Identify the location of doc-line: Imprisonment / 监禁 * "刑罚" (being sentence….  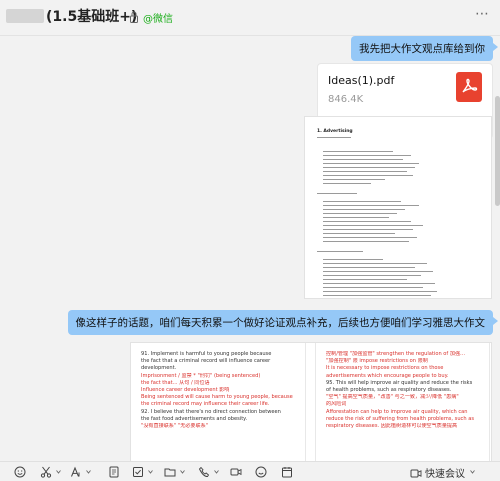
(201, 375).